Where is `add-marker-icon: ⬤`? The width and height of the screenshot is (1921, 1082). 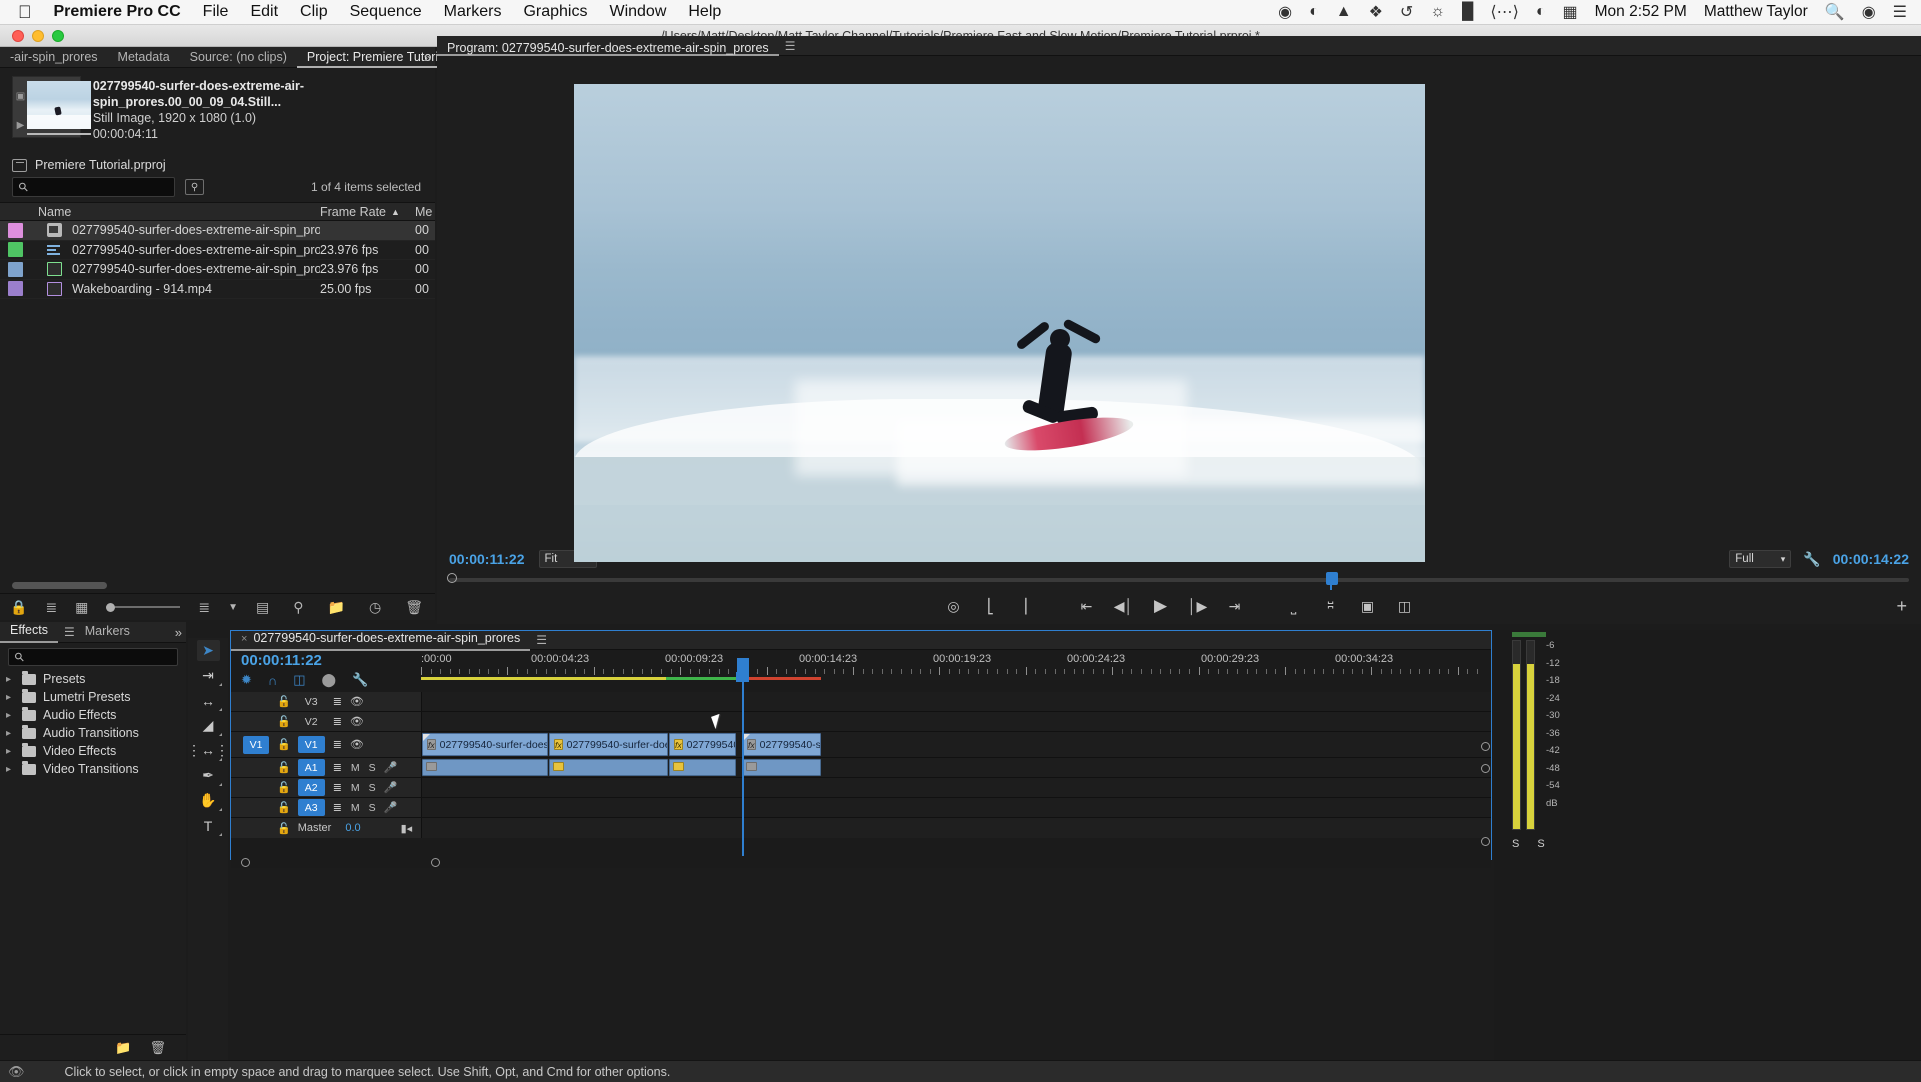 add-marker-icon: ⬤ is located at coordinates (329, 680).